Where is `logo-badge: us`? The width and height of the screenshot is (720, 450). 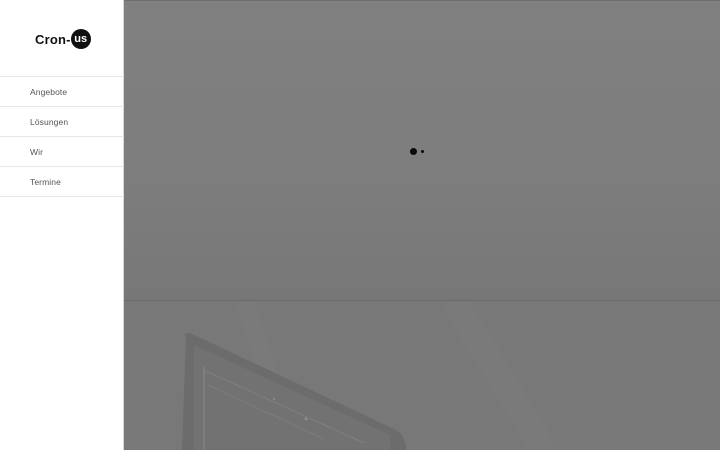 logo-badge: us is located at coordinates (80, 39).